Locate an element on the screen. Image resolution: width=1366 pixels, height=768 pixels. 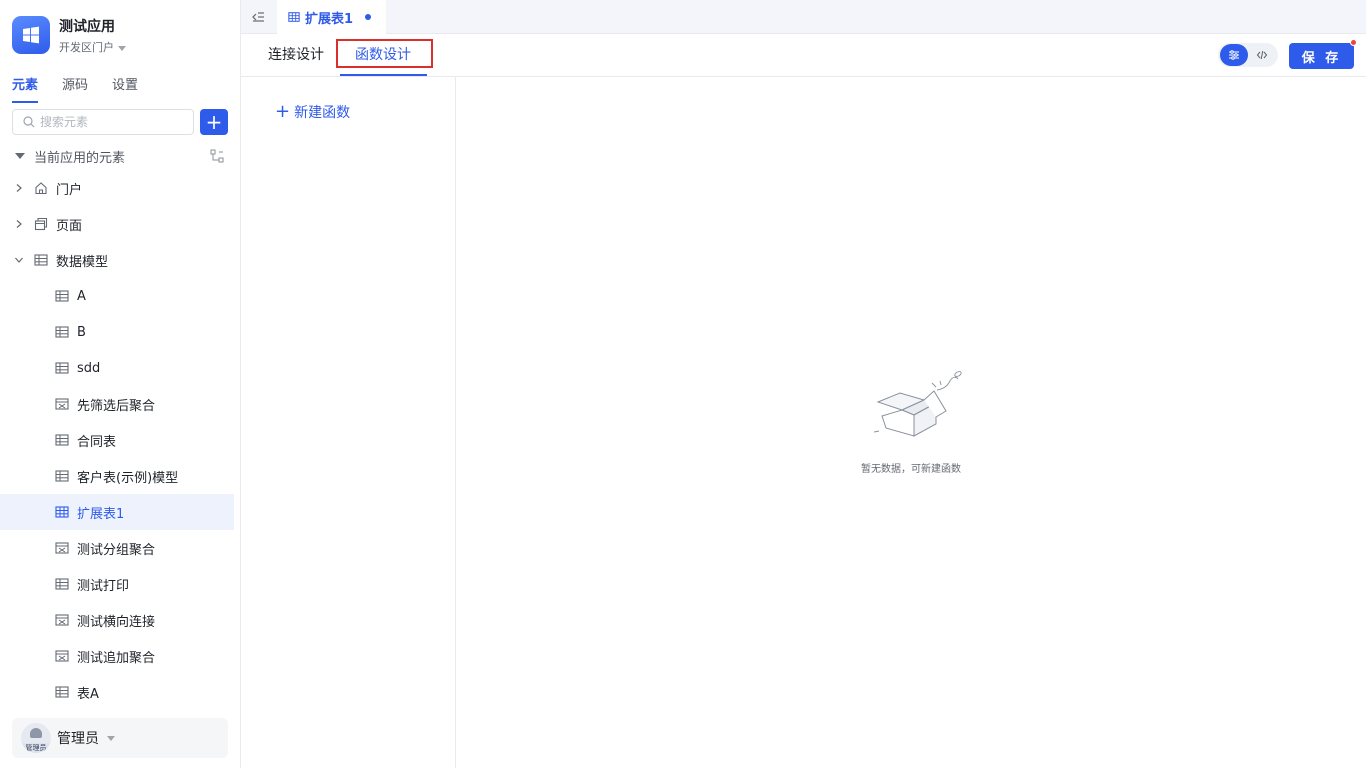
tree-item-model-selected: 扩展表1 is located at coordinates (117, 512).